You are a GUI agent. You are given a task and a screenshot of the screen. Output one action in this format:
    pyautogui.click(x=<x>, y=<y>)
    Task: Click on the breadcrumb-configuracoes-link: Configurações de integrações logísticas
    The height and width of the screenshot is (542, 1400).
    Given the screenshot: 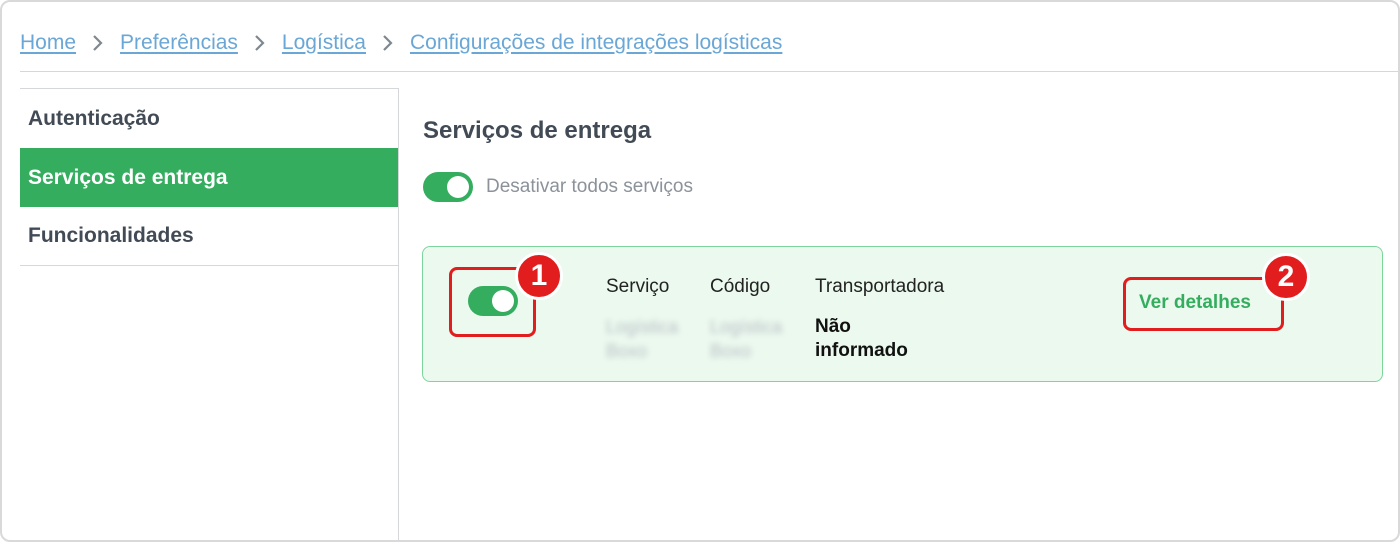 What is the action you would take?
    pyautogui.click(x=596, y=43)
    